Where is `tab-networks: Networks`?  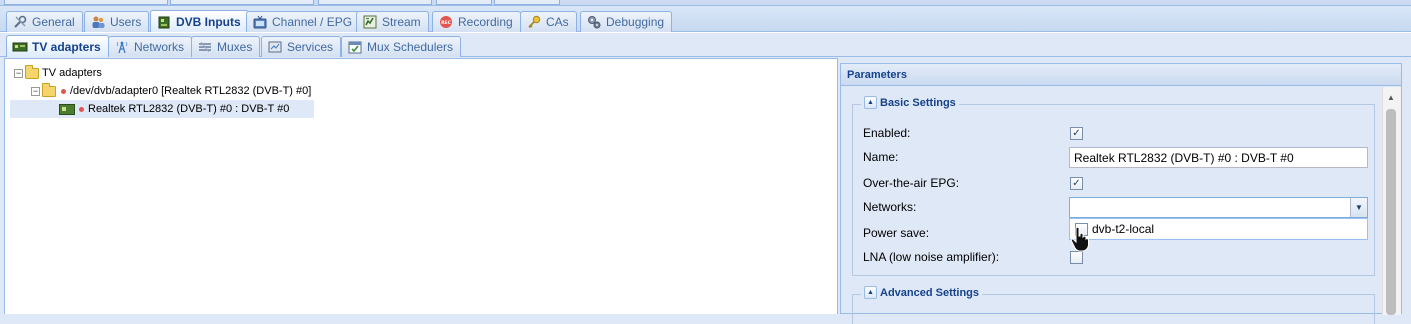 tab-networks: Networks is located at coordinates (150, 46).